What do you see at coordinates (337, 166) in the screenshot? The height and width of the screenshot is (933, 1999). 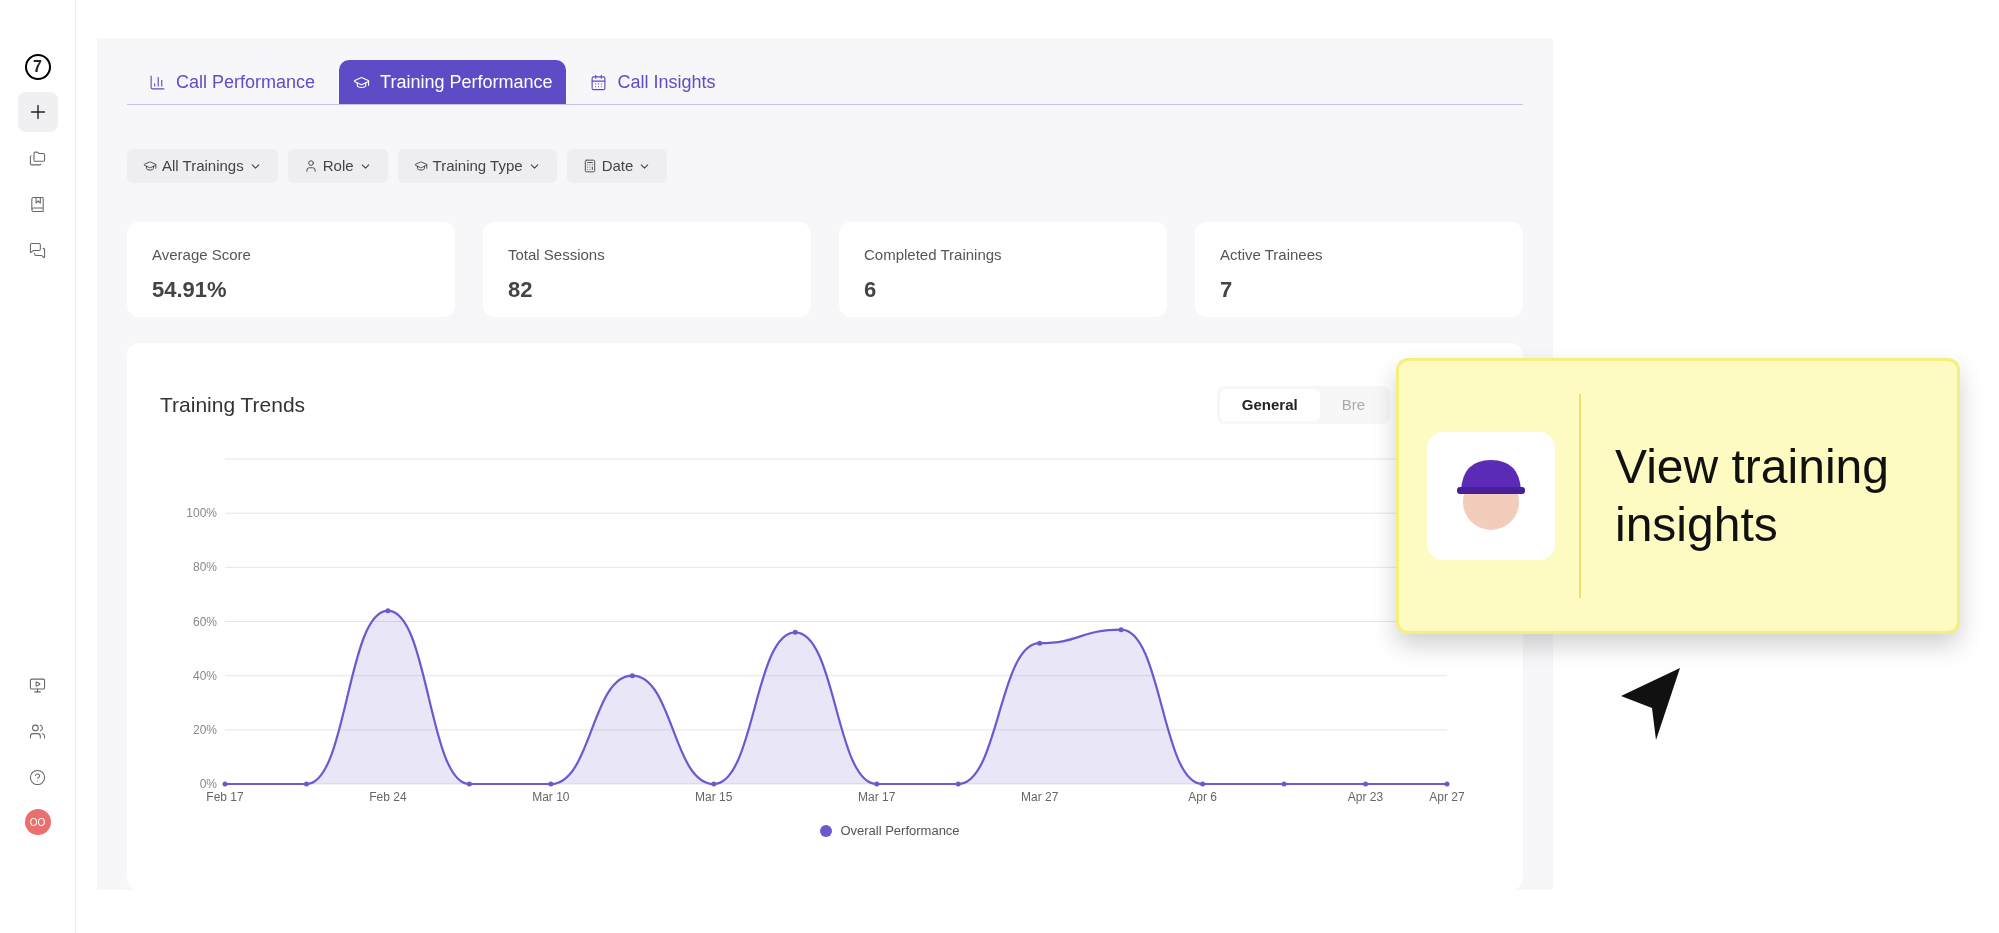 I see `filter-dropdown: Role` at bounding box center [337, 166].